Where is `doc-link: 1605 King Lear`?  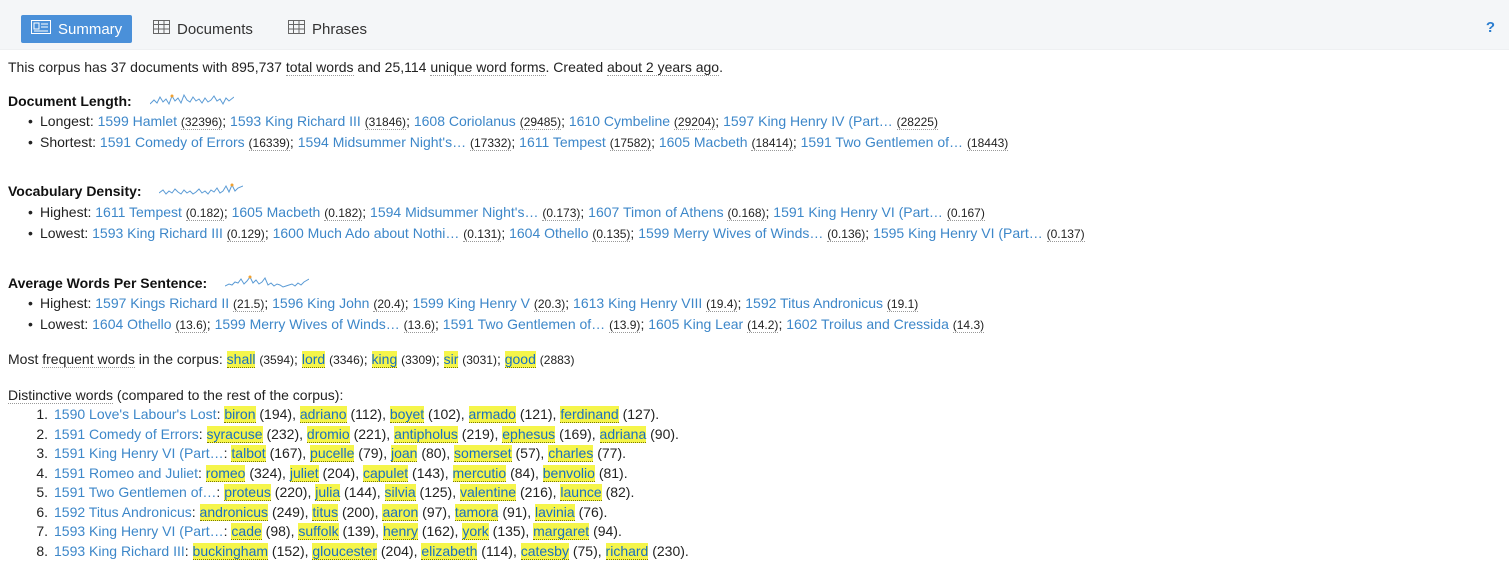
doc-link: 1605 King Lear is located at coordinates (695, 324).